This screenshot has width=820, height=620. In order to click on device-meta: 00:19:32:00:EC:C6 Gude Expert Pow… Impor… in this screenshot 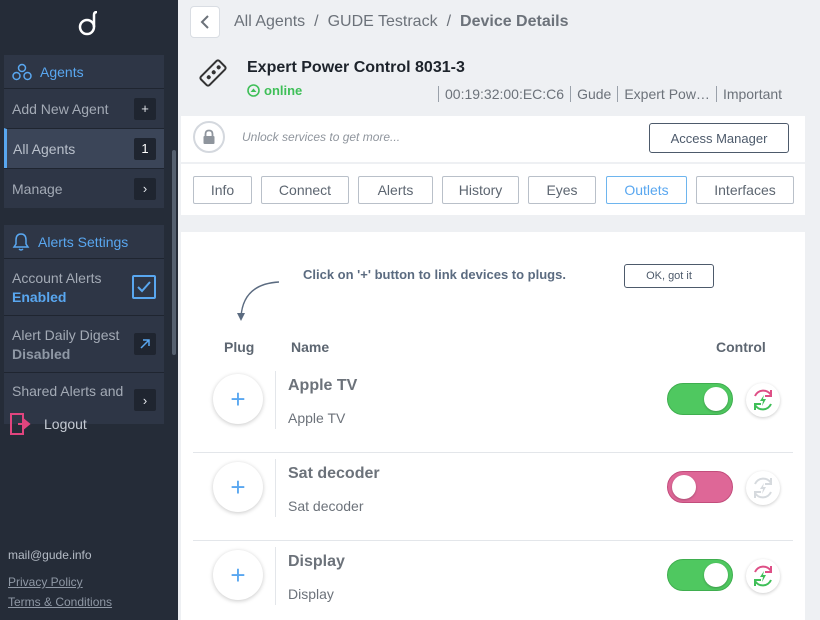, I will do `click(613, 94)`.